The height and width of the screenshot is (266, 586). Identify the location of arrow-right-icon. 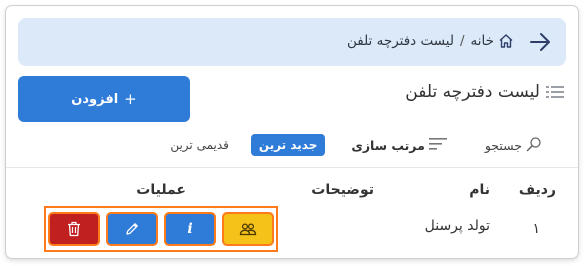
(540, 42).